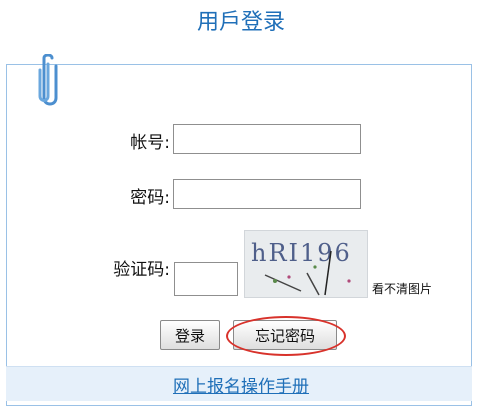 The image size is (482, 406). Describe the element at coordinates (48, 80) in the screenshot. I see `paperclip-icon` at that location.